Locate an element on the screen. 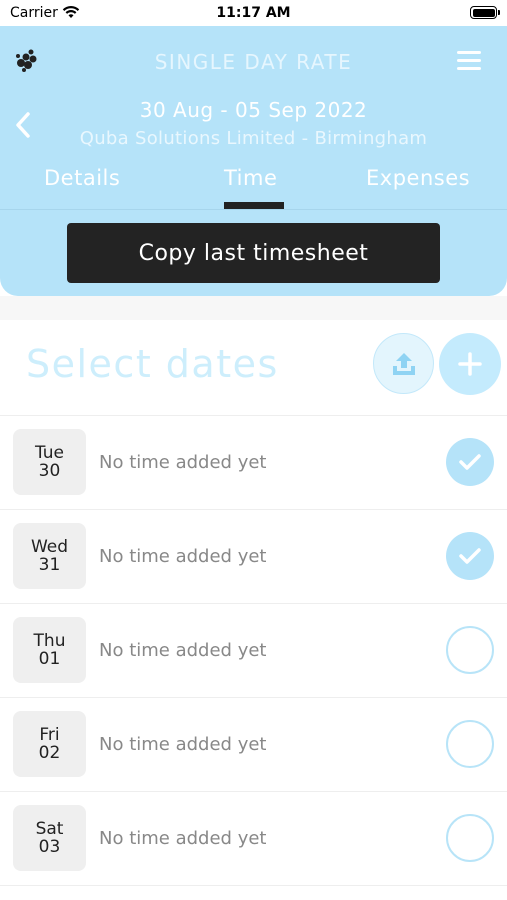  date-label: 31 is located at coordinates (49, 565).